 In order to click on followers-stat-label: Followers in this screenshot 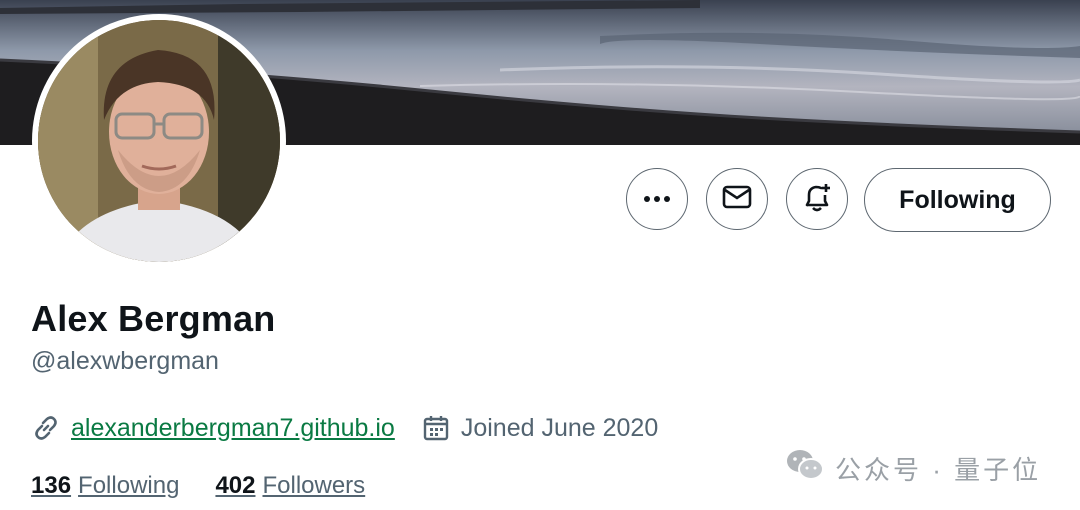, I will do `click(314, 485)`.